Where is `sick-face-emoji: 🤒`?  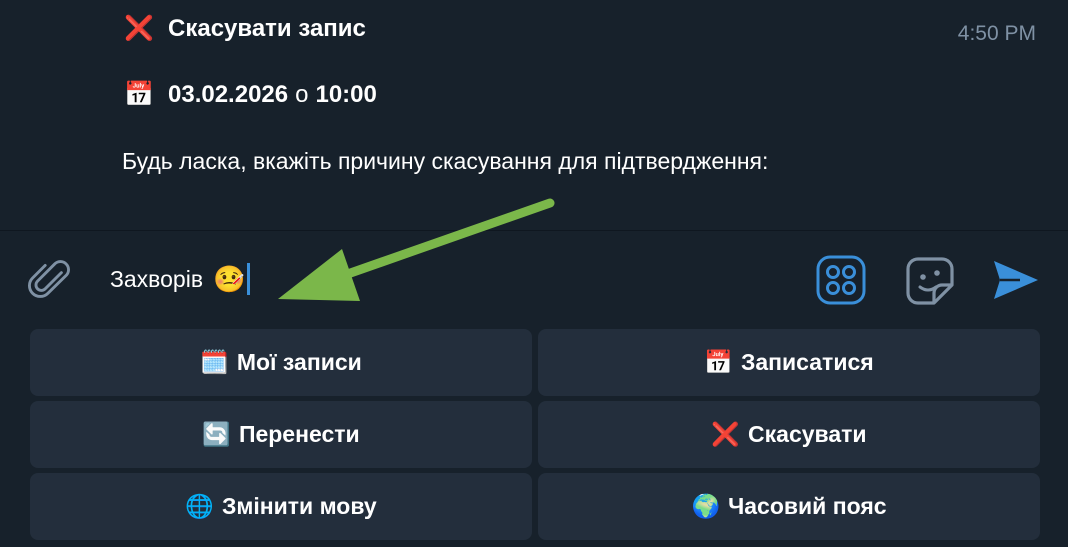
sick-face-emoji: 🤒 is located at coordinates (229, 278).